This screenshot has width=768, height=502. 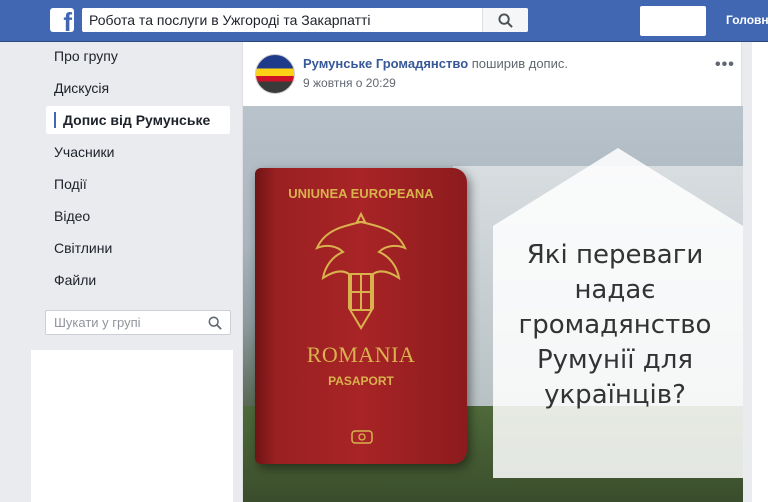 I want to click on question-line: Які переваги, so click(x=615, y=255).